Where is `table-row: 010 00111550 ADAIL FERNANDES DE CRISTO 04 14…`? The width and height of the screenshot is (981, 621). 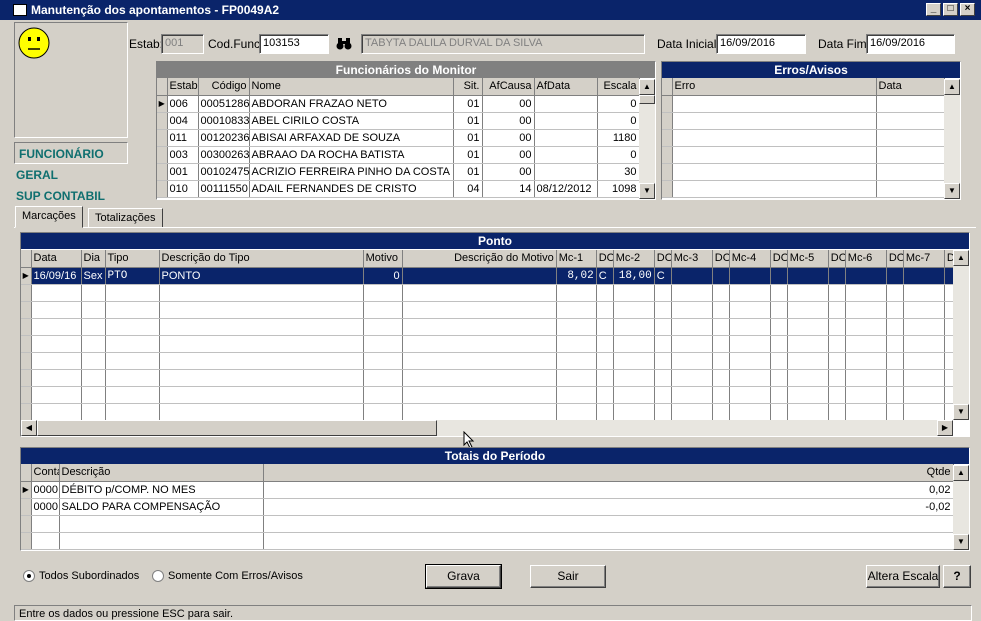
table-row: 010 00111550 ADAIL FERNANDES DE CRISTO 04 14… is located at coordinates (398, 189).